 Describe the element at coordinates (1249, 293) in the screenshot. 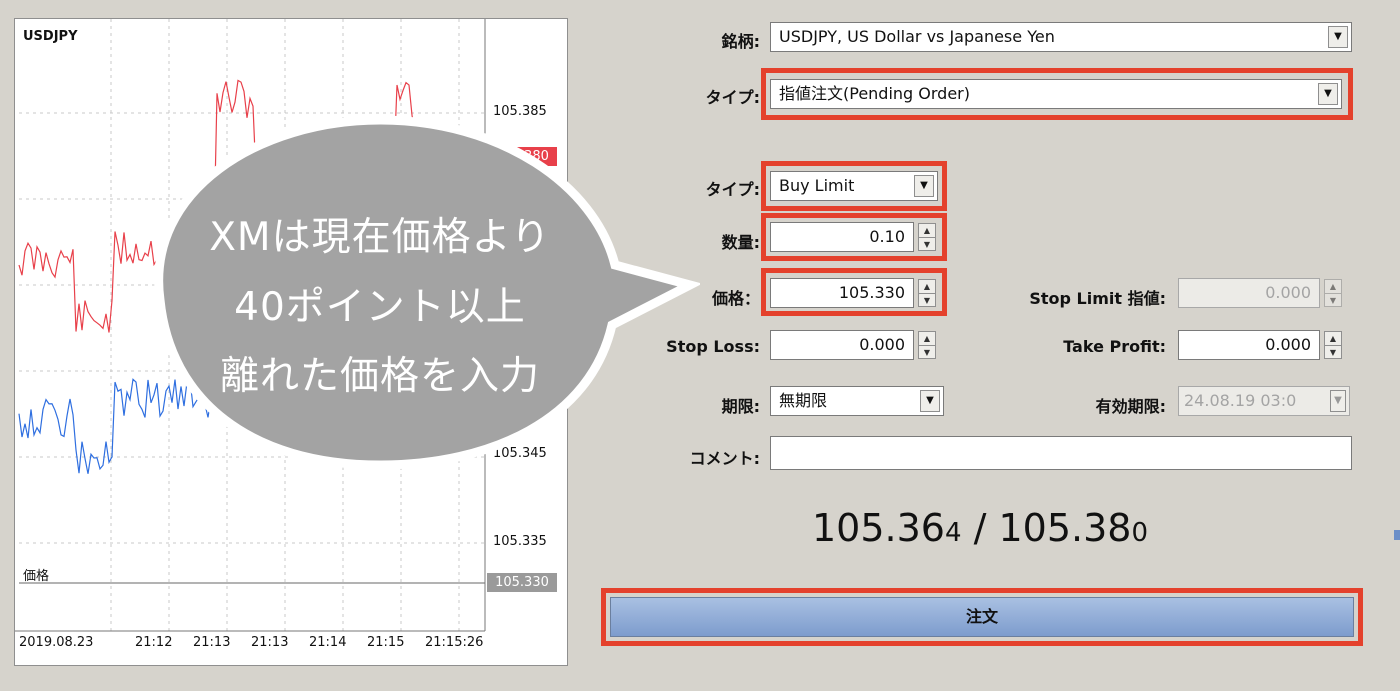

I see `stop-limit-input: 0.000` at that location.